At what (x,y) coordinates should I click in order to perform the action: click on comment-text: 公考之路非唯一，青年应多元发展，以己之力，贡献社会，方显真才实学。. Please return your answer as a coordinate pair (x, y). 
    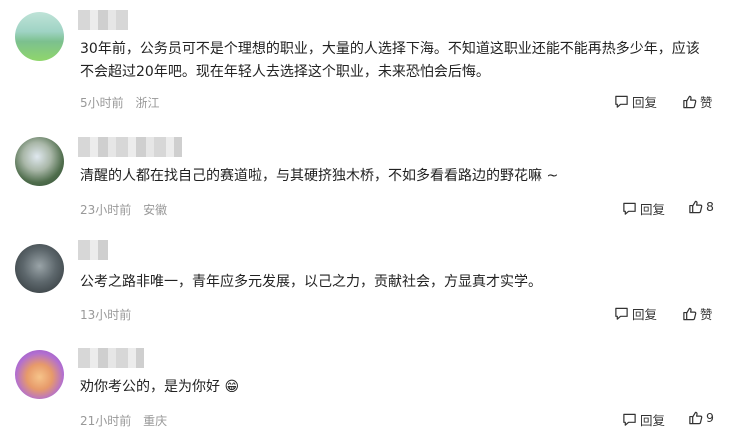
    Looking at the image, I should click on (311, 282).